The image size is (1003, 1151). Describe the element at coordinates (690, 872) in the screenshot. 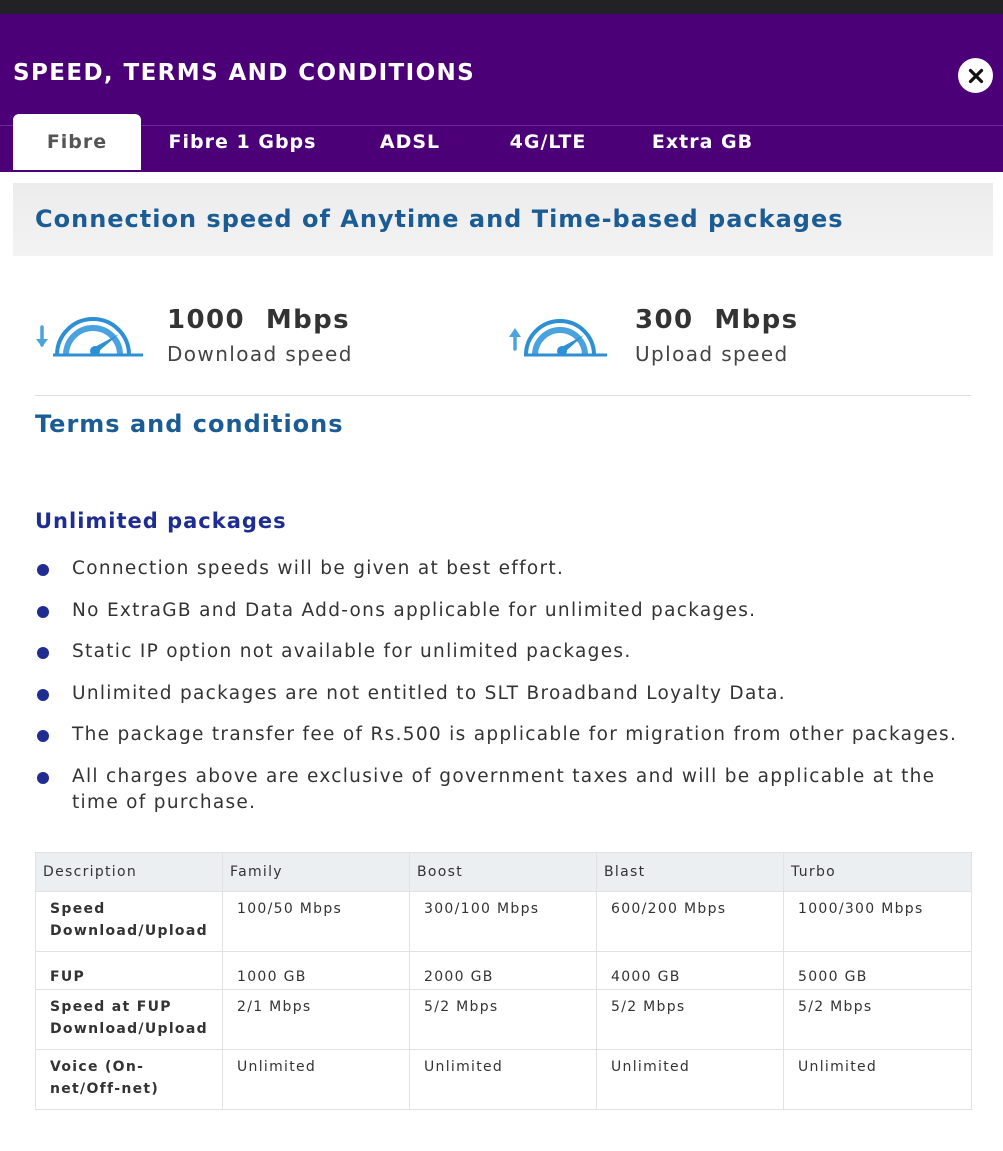

I see `column-header: Blast` at that location.